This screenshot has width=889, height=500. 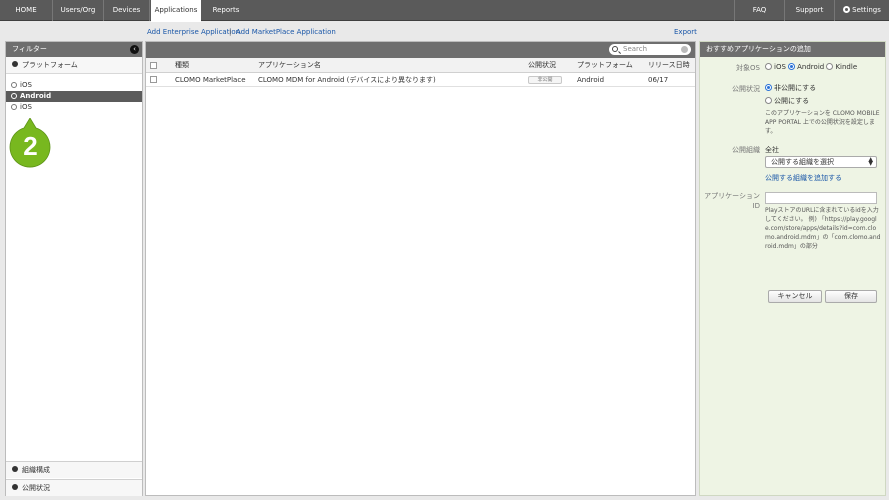 I want to click on status-option-private: 非公開にする, so click(x=790, y=88).